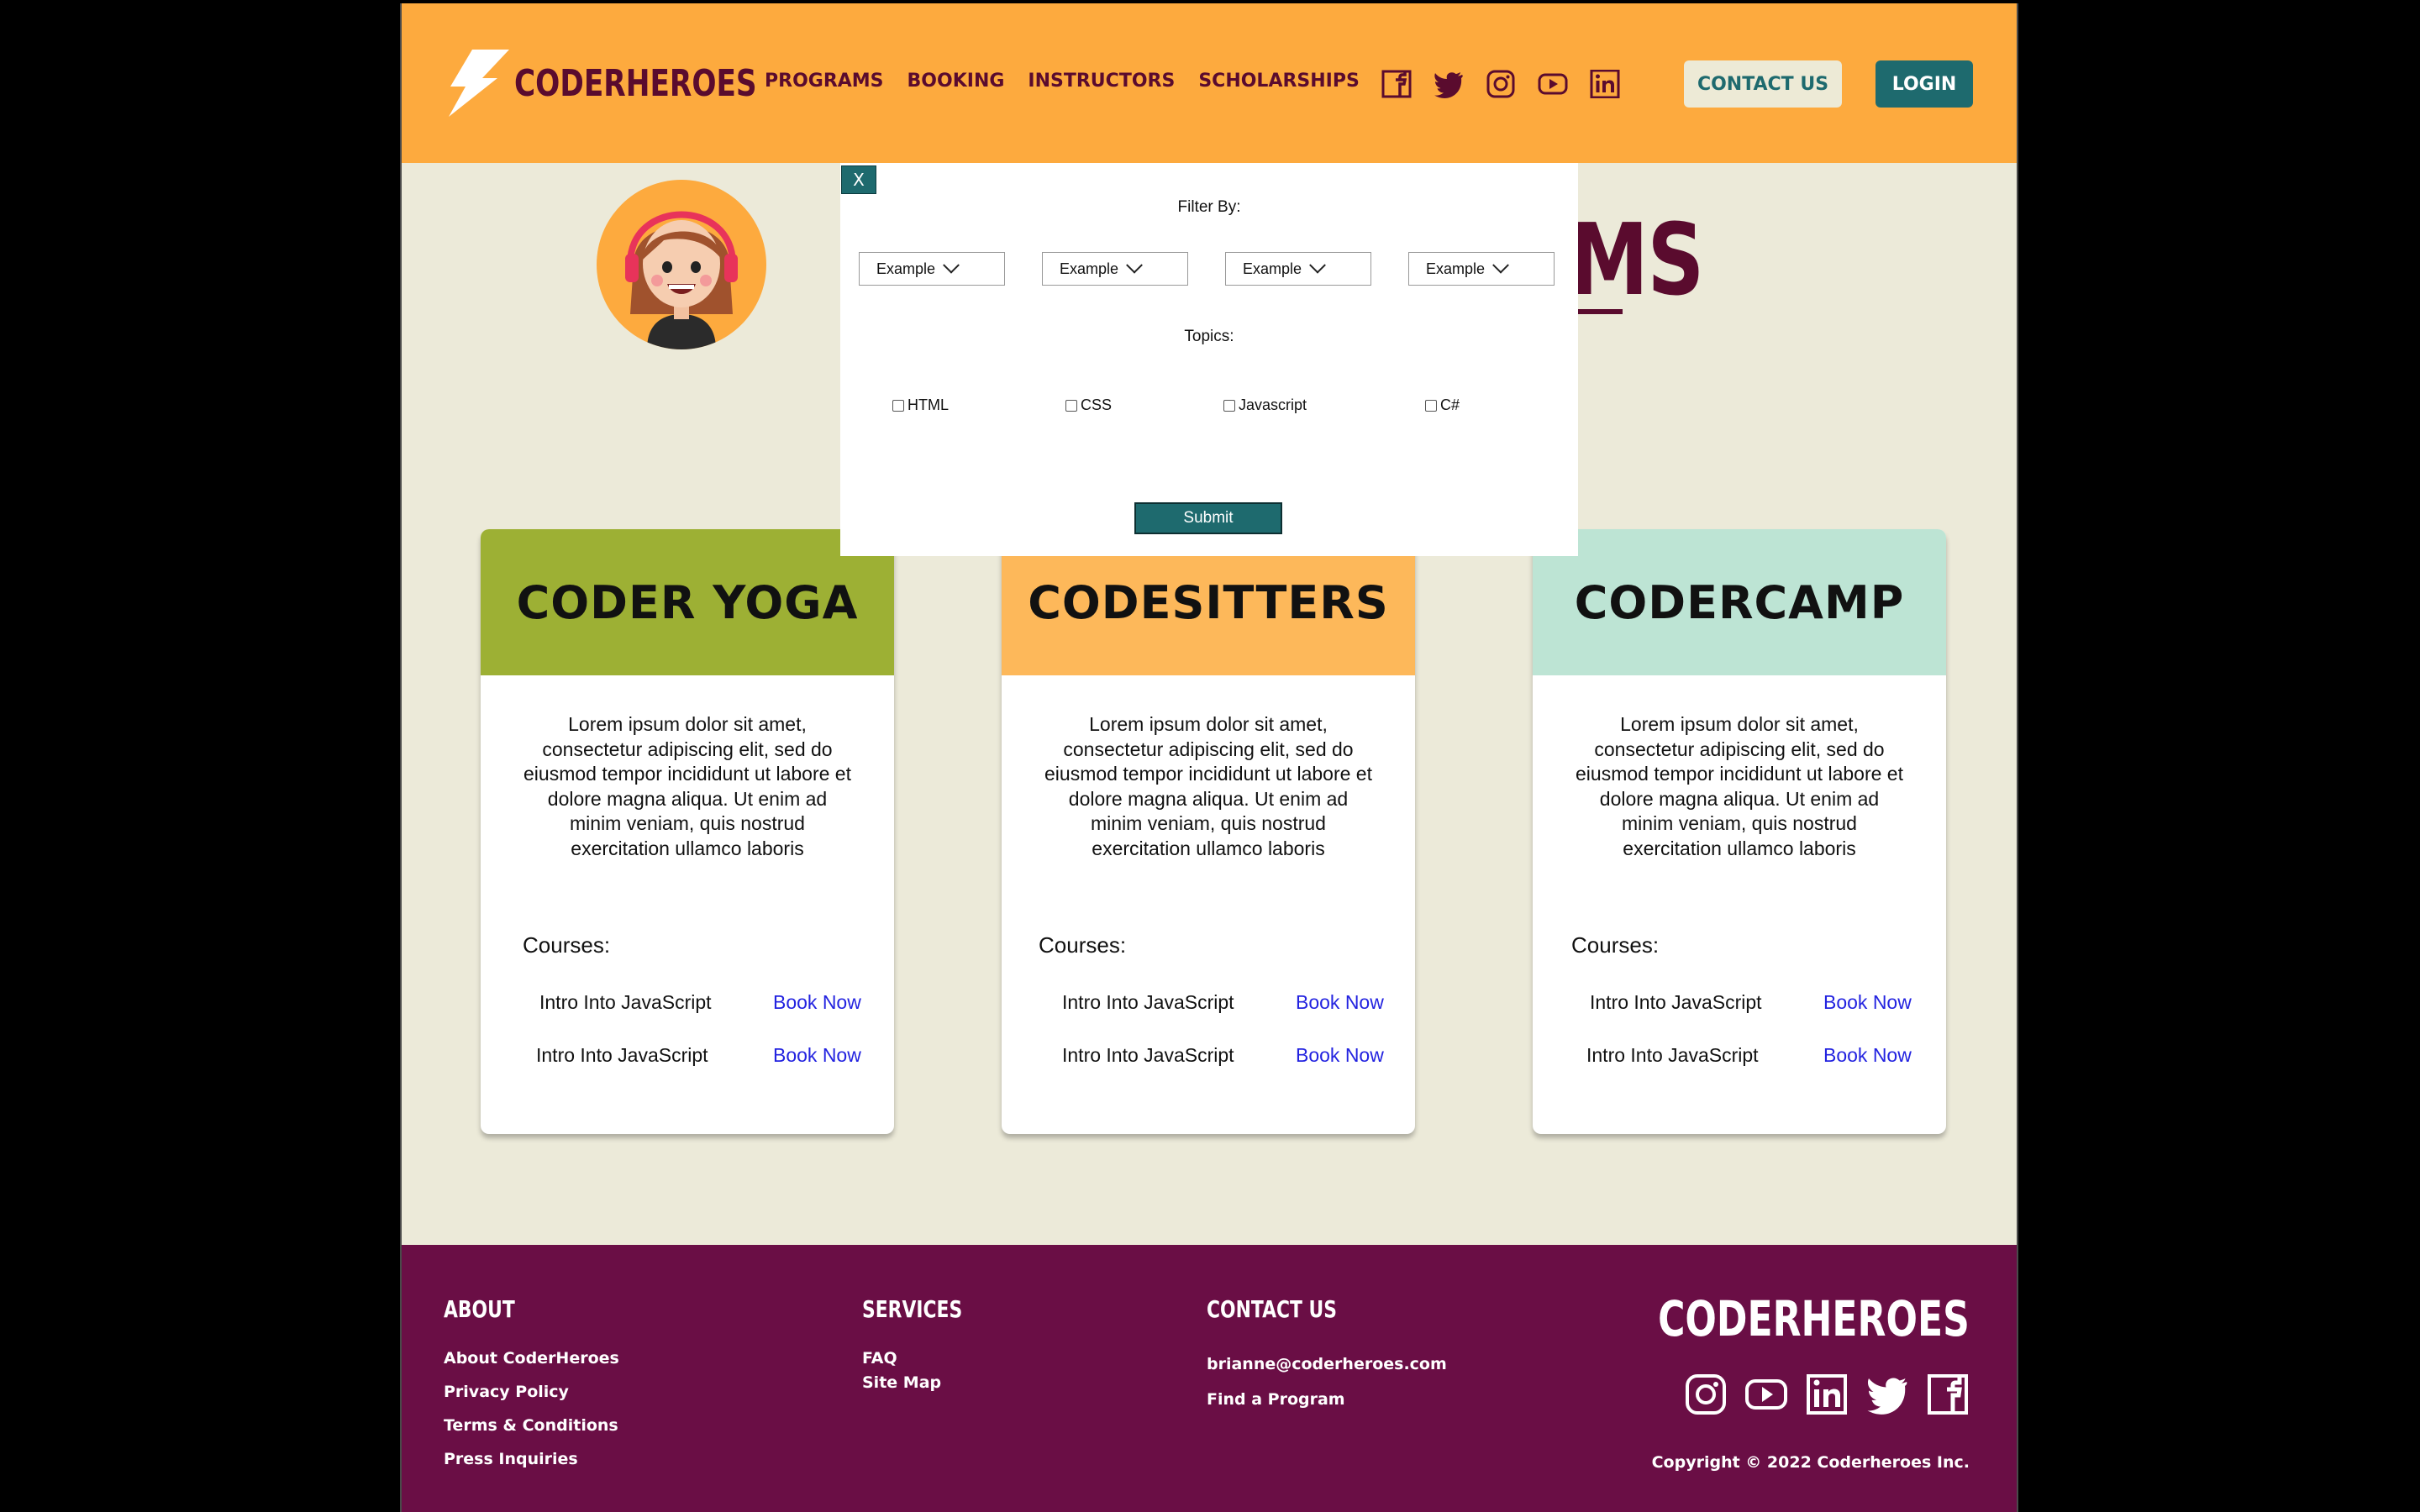 The width and height of the screenshot is (2420, 1512). Describe the element at coordinates (511, 1459) in the screenshot. I see `footer-link-press: Press Inquiries` at that location.